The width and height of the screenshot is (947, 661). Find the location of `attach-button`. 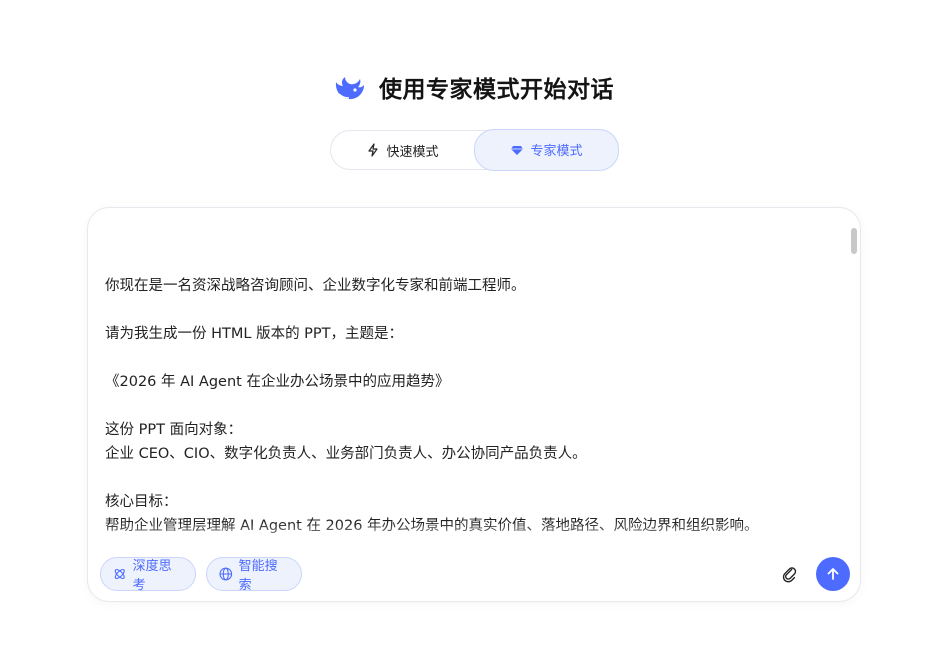

attach-button is located at coordinates (789, 574).